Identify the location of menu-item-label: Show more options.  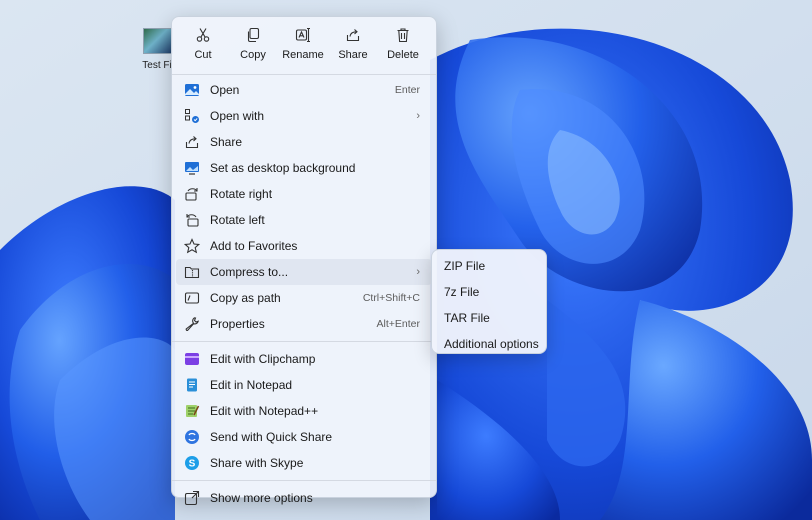
(261, 498).